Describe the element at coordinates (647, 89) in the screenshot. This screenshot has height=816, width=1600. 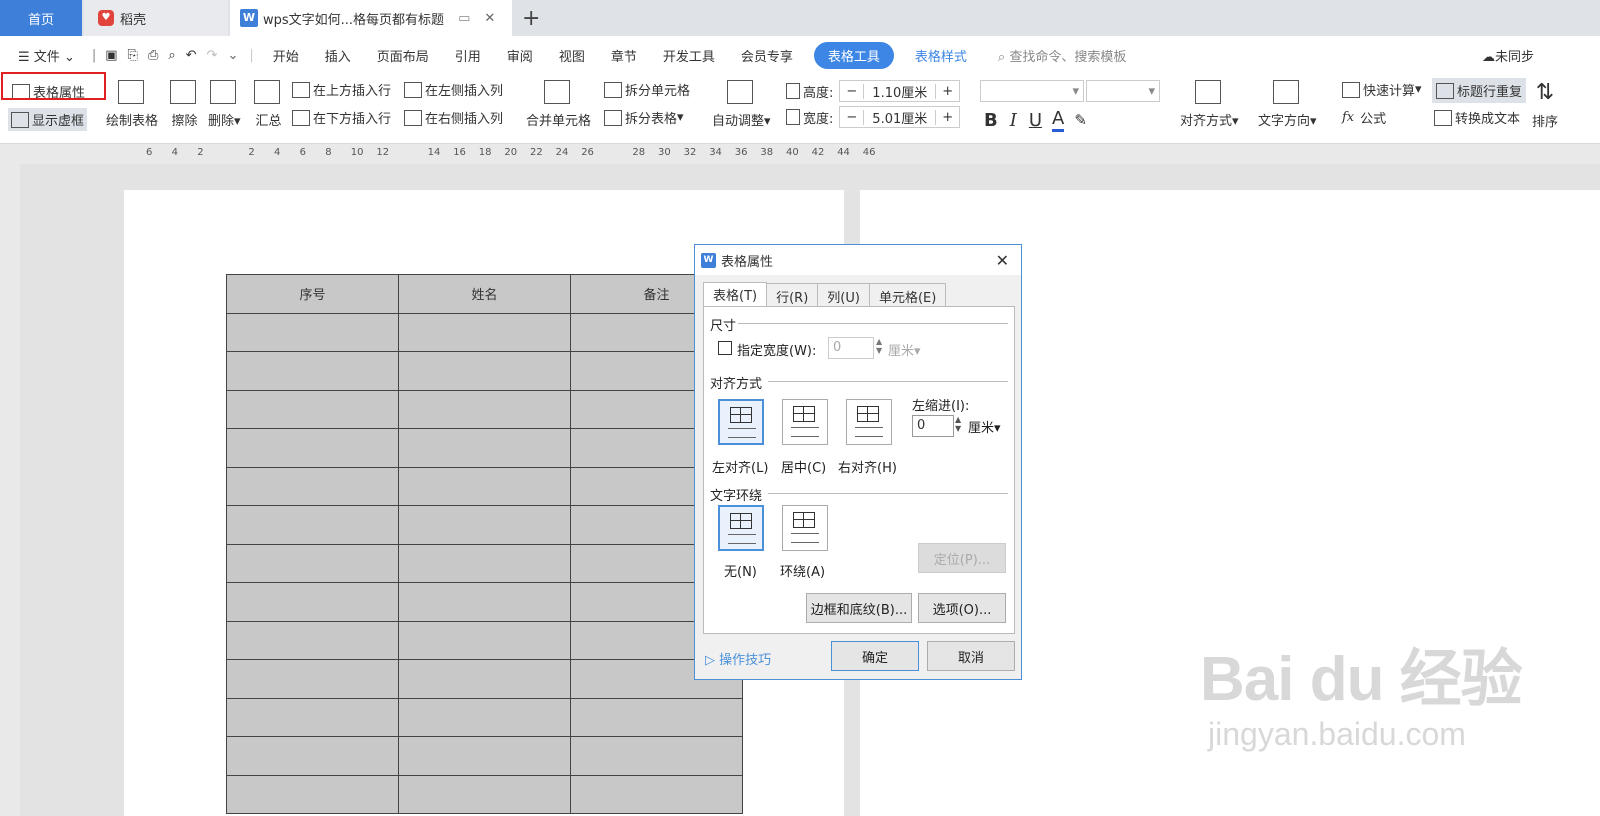
I see `split-cells-button: 拆分单元格` at that location.